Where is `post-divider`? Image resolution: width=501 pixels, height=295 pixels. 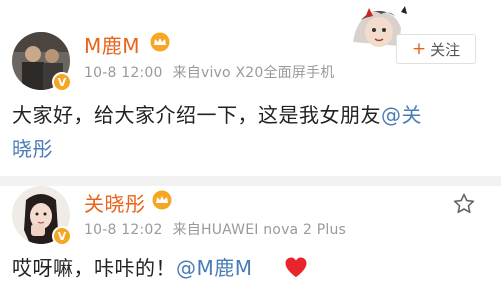 post-divider is located at coordinates (250, 181).